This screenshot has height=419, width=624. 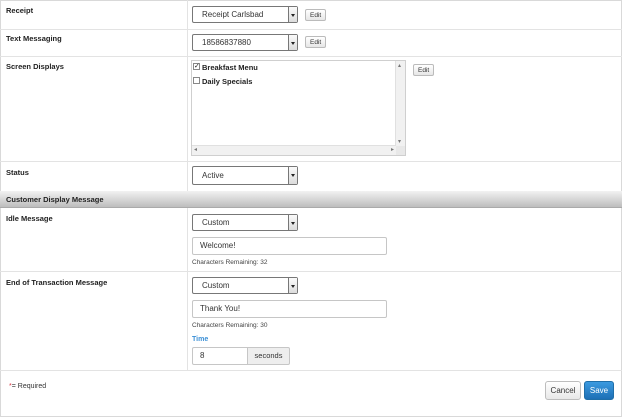 I want to click on idle-message-type-select: Custom, so click(x=245, y=222).